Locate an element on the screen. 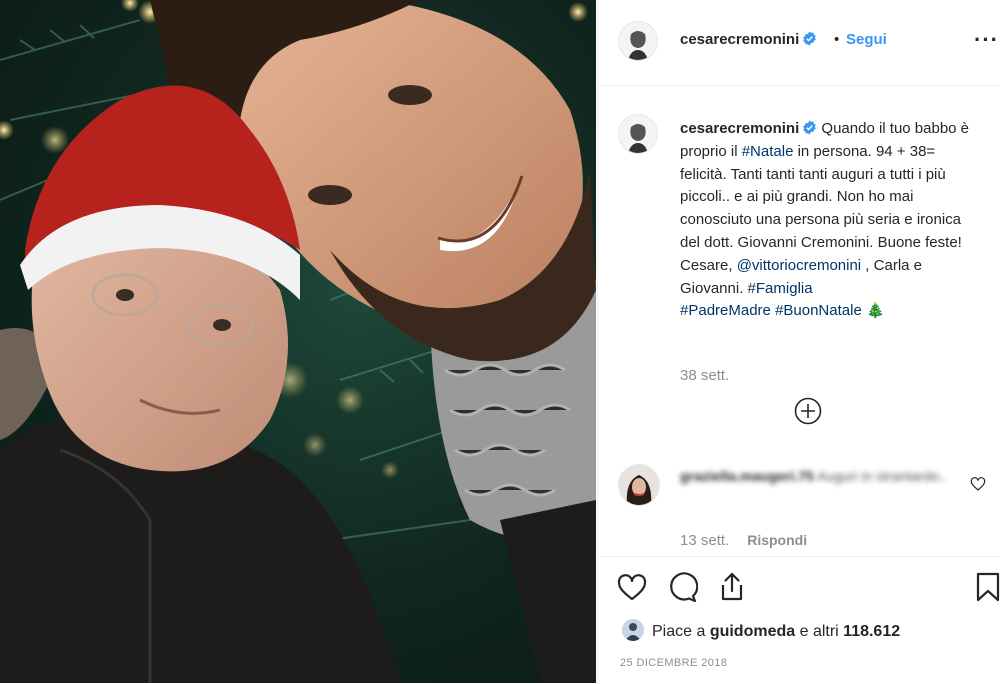 This screenshot has width=1000, height=684. mention-vittoriocremonini: @vittoriocremonini is located at coordinates (799, 265).